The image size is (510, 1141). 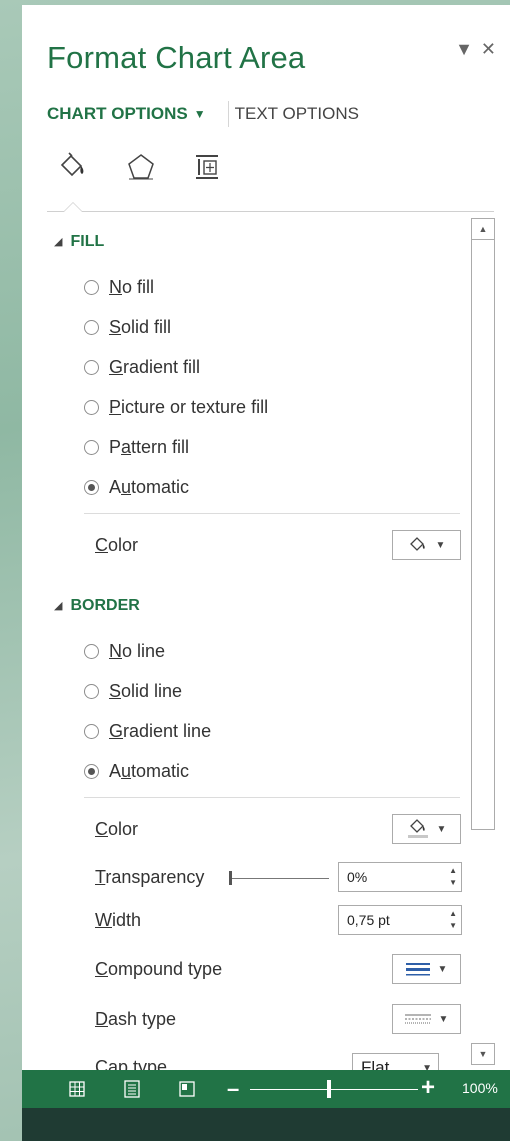 What do you see at coordinates (73, 167) in the screenshot?
I see `fill-line-icon` at bounding box center [73, 167].